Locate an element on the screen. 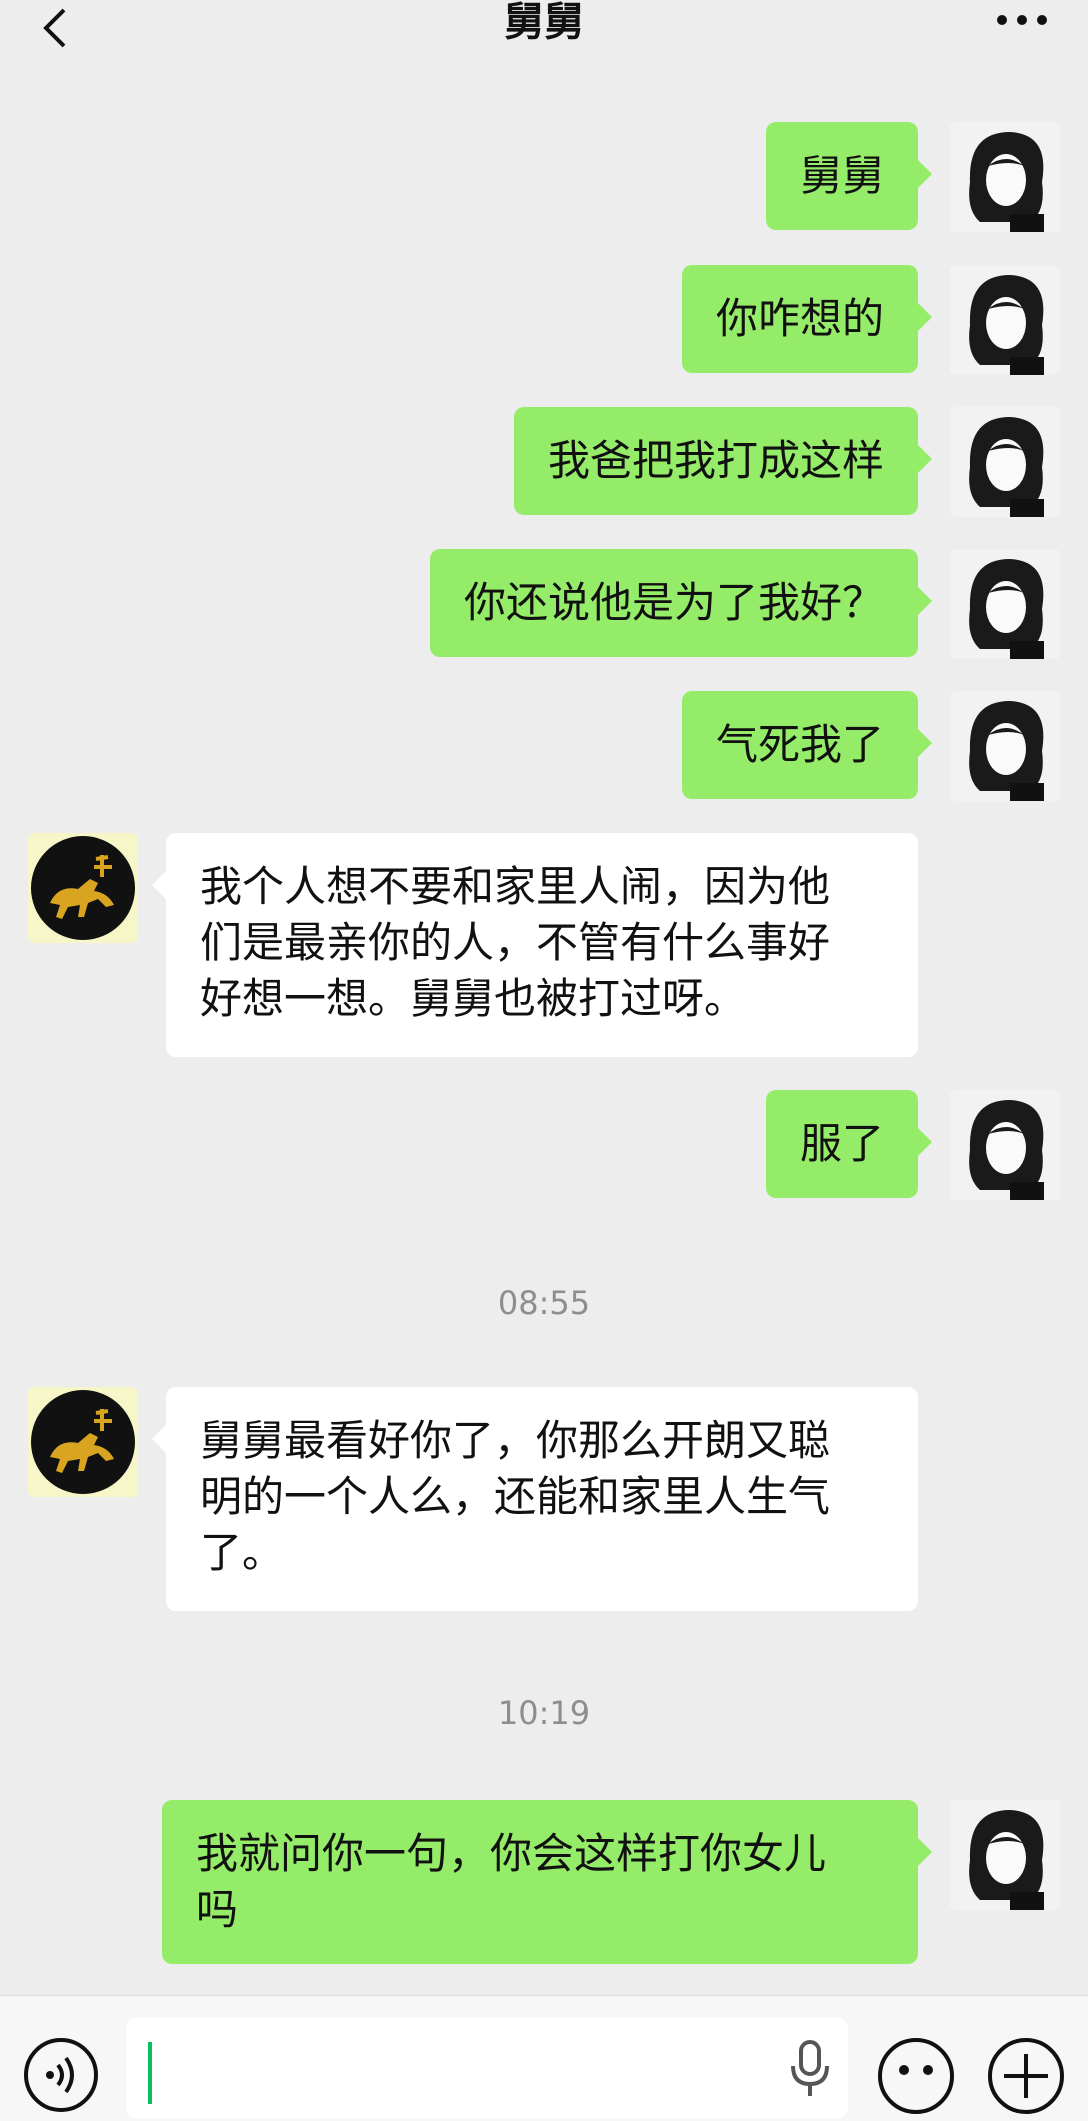 The image size is (1088, 2121). plus-icon is located at coordinates (1026, 2076).